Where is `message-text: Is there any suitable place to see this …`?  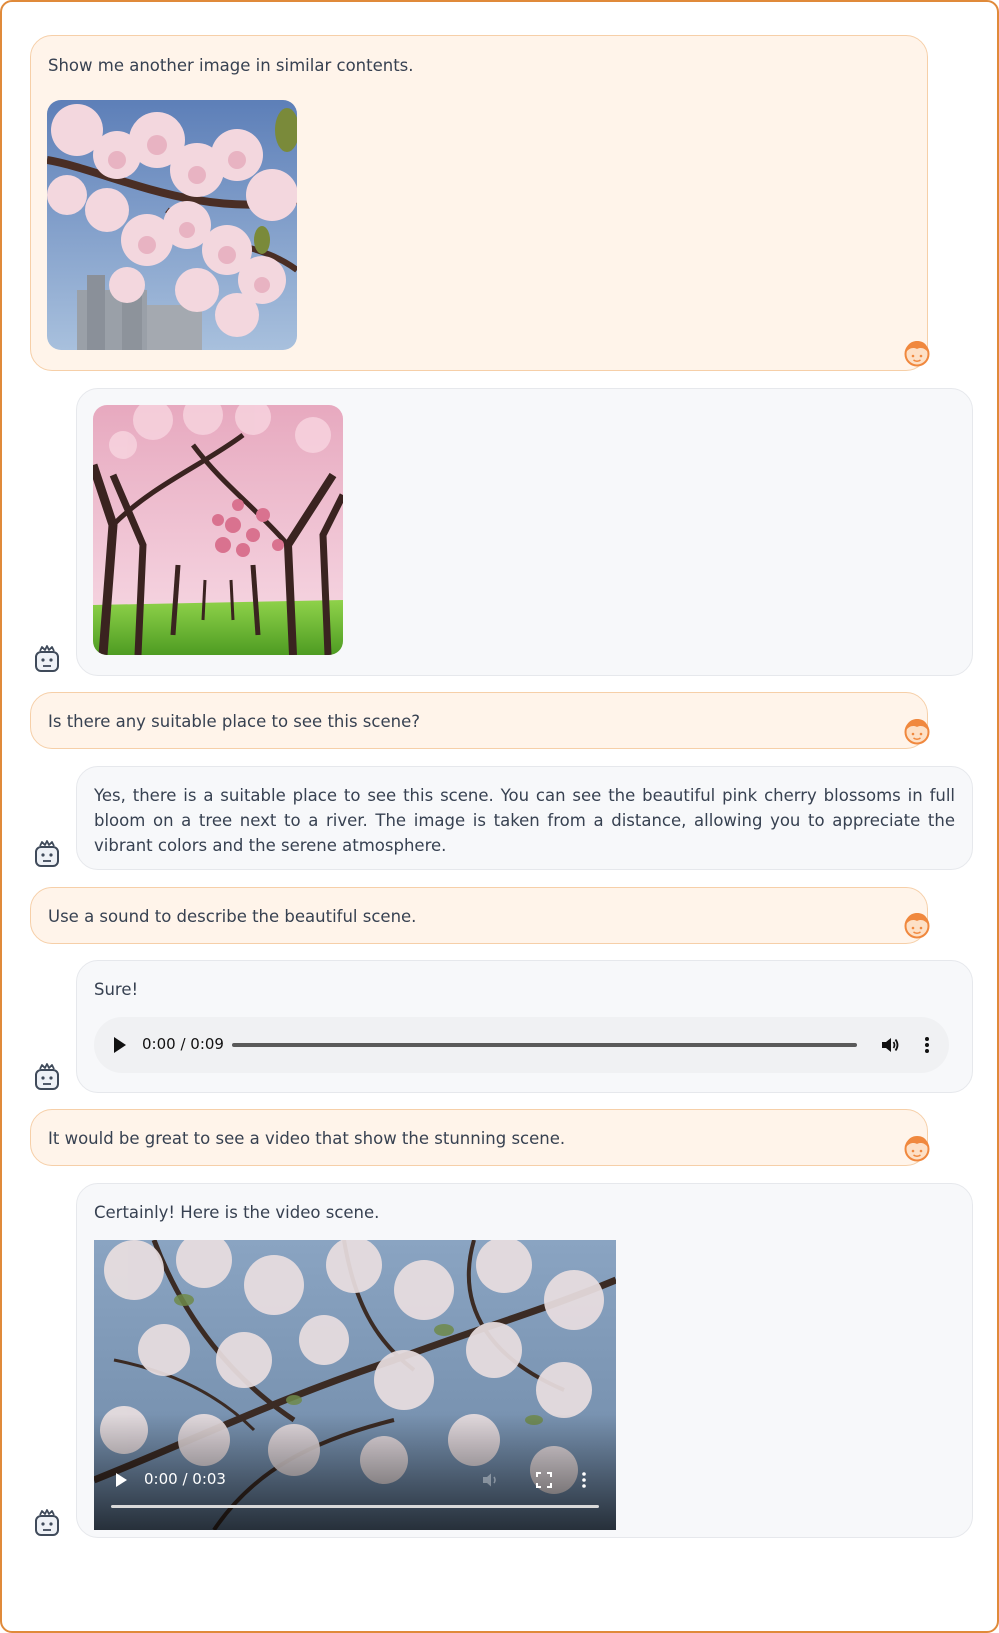 message-text: Is there any suitable place to see this … is located at coordinates (234, 721).